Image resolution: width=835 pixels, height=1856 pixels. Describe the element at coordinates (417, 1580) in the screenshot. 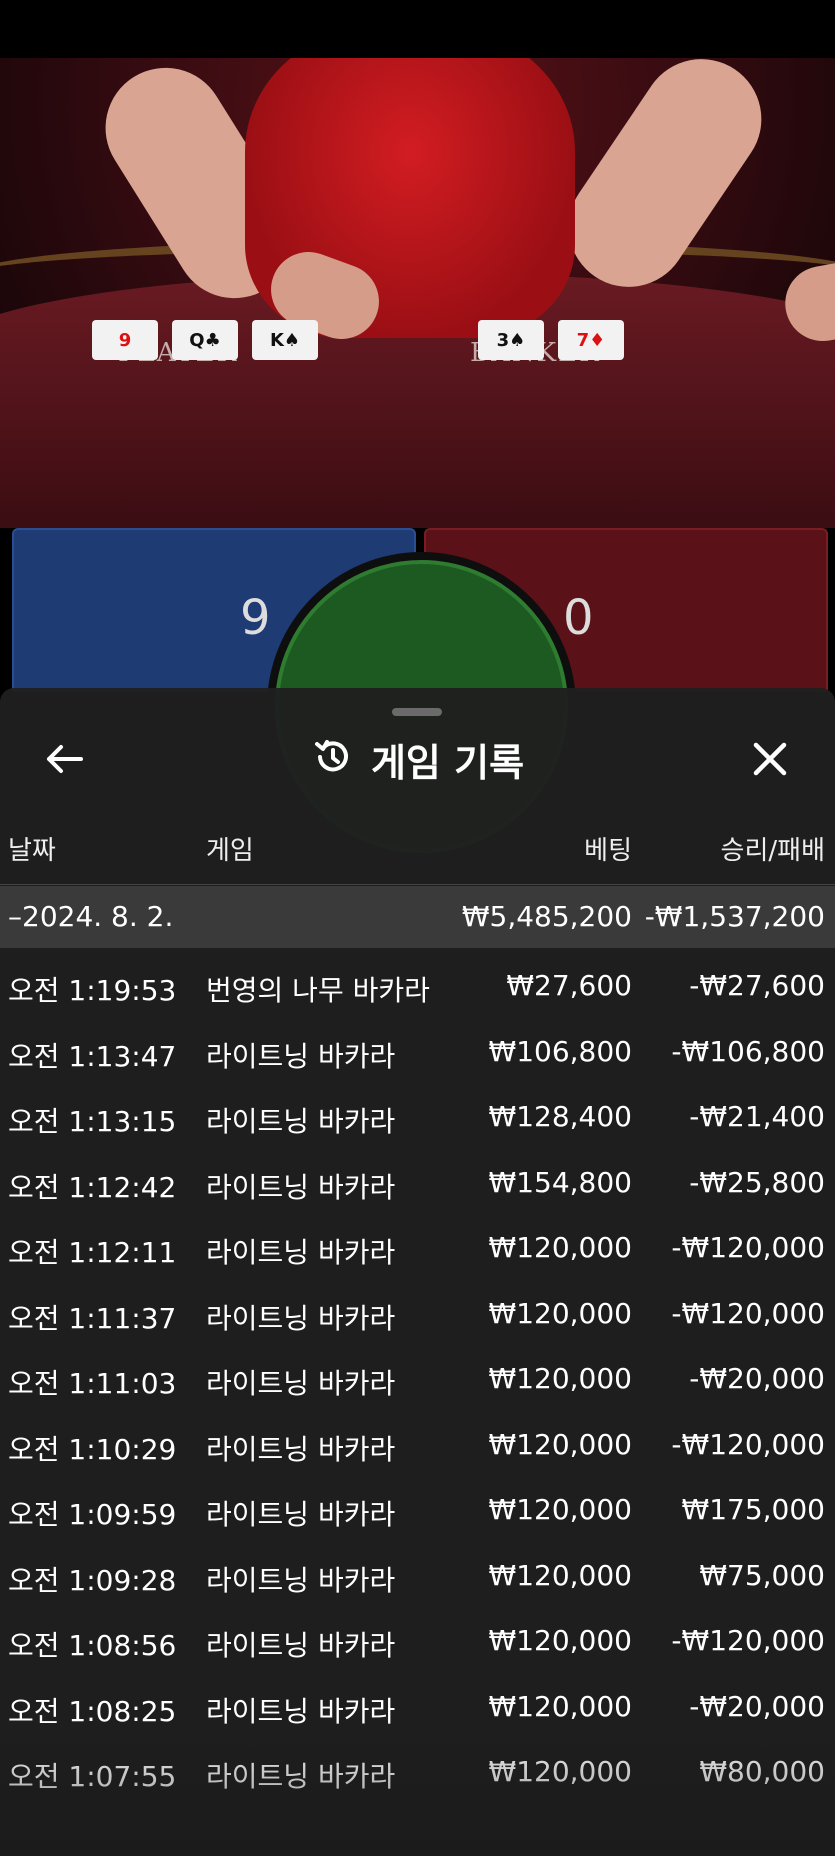

I see `history-row: 오전 1:09:28 라이트닝 바카라 ₩120,000 ₩75,000` at that location.